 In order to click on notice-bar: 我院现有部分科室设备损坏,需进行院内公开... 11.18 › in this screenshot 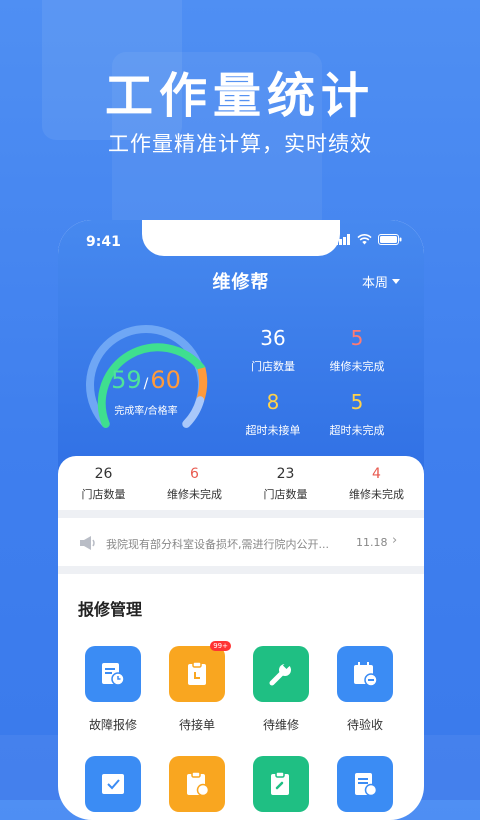, I will do `click(241, 543)`.